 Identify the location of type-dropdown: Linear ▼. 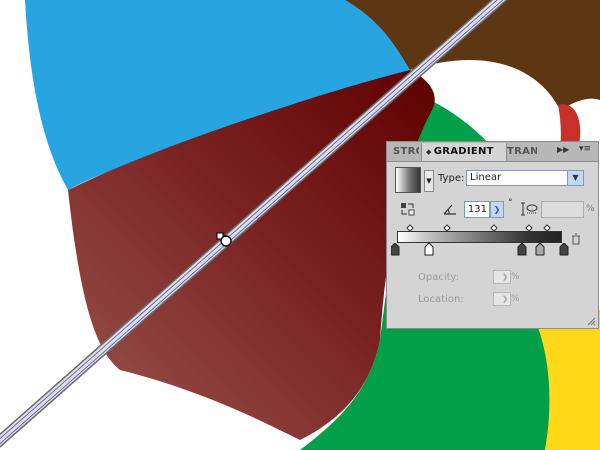
(525, 178).